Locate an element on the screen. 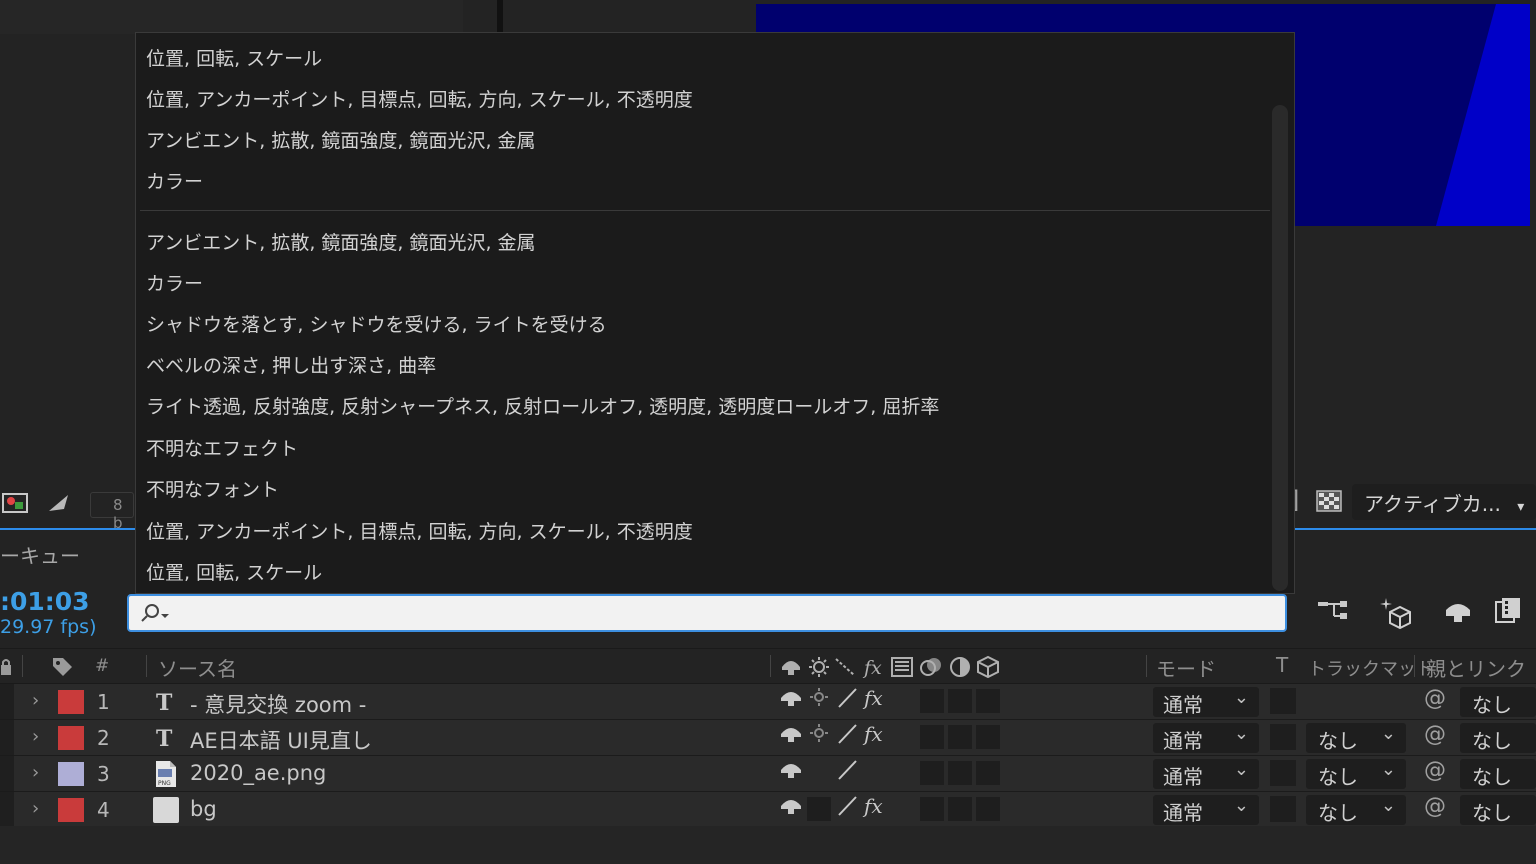  panel-divider is located at coordinates (500, 17).